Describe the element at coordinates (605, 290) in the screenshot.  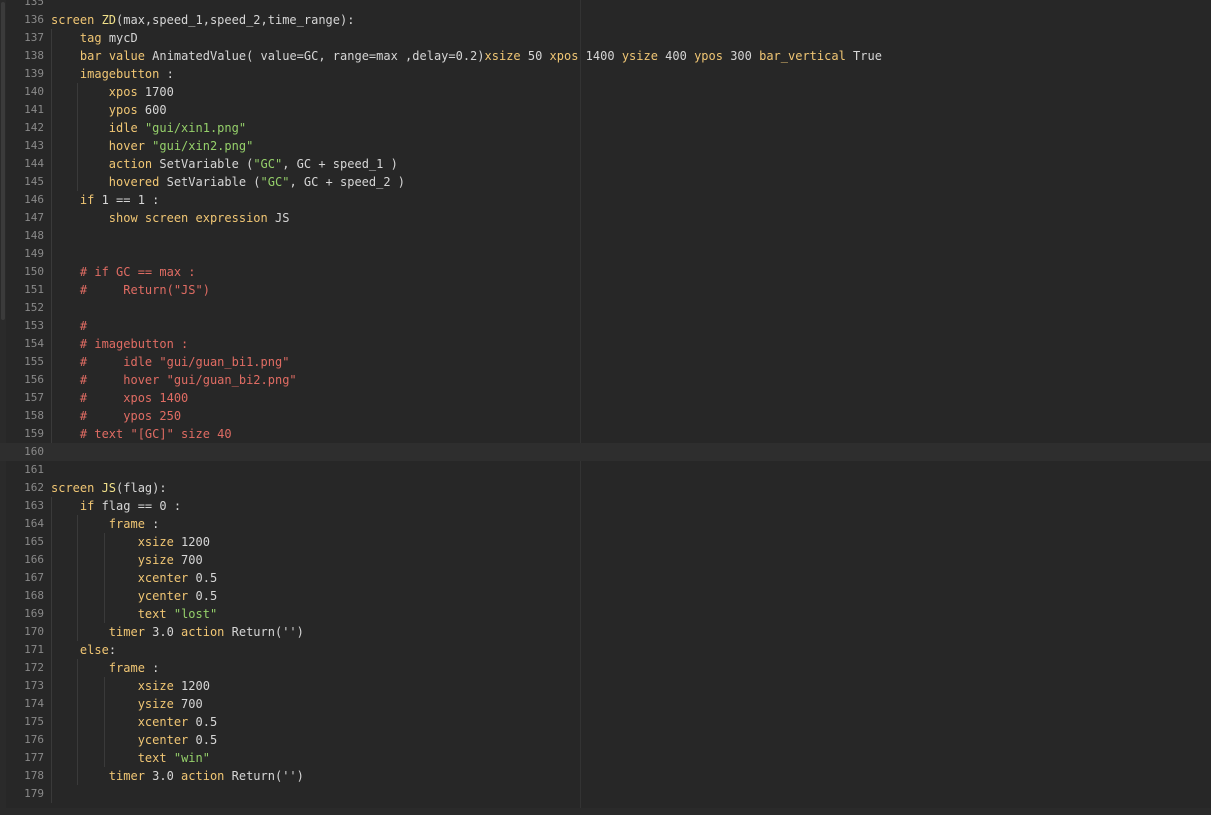
I see `code-line: 151 # Return("JS")` at that location.